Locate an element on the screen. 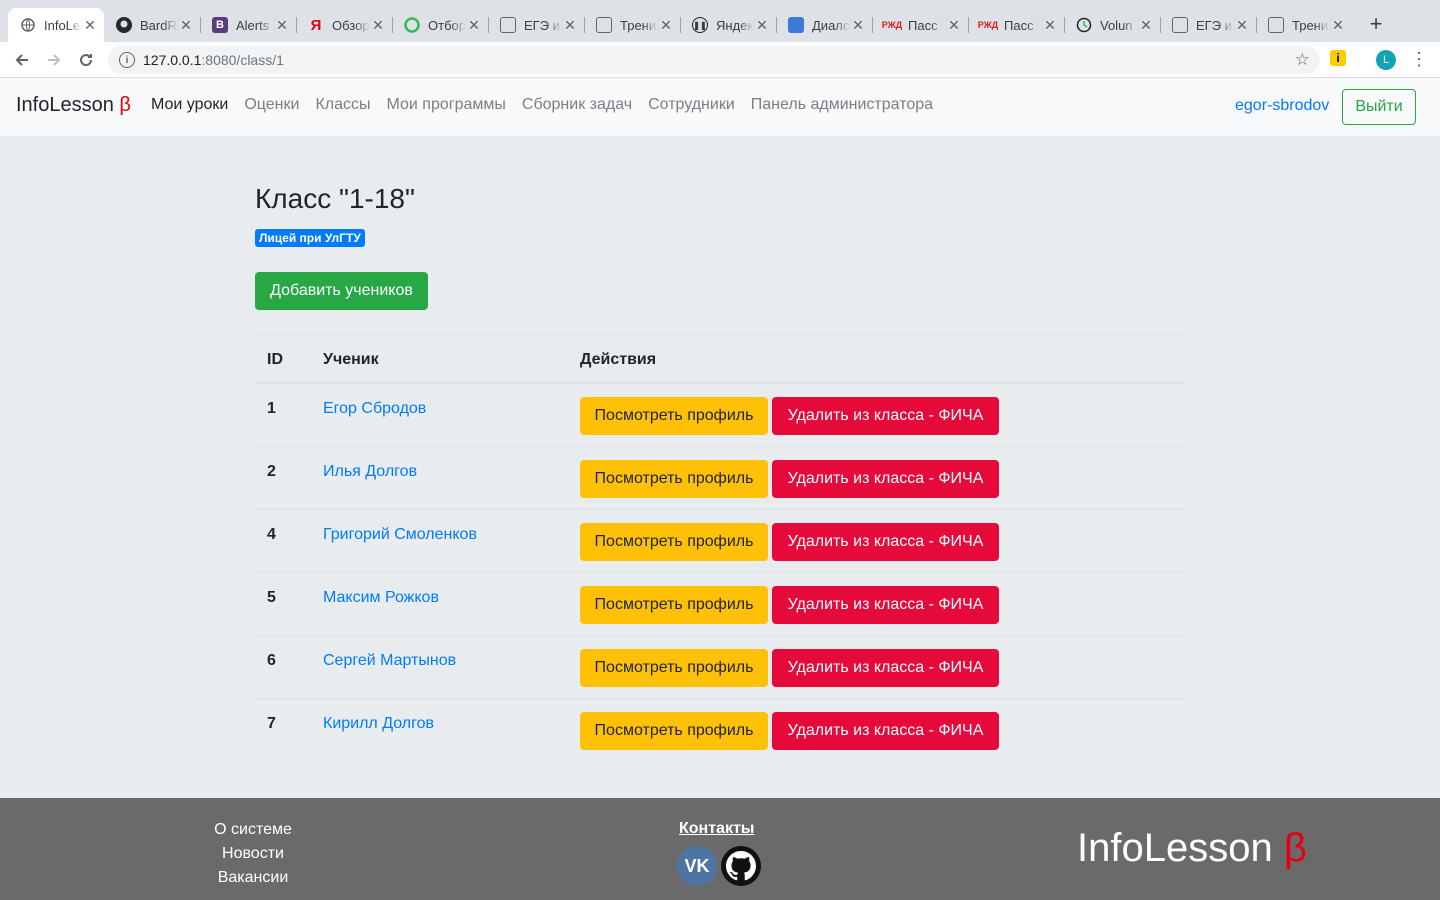 The image size is (1440, 900). student-name-link: Егор Сбродов is located at coordinates (374, 409).